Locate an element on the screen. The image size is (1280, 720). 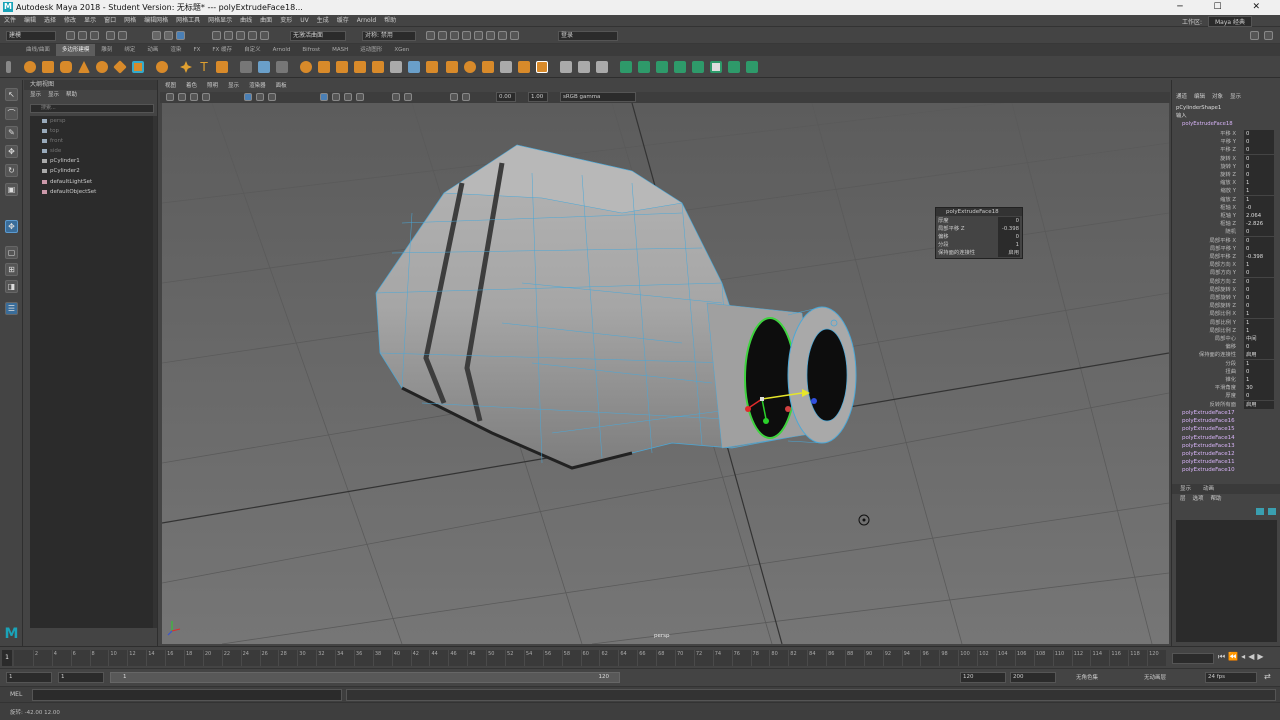
channel-name: 枢轴 Y is located at coordinates (1228, 216).